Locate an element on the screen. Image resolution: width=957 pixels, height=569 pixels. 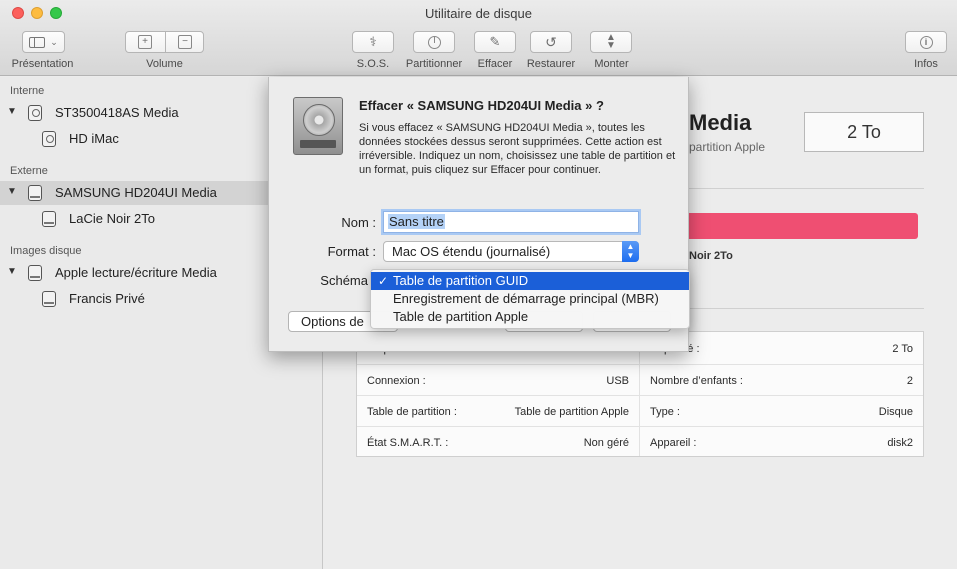
disk-name-heading: Media is located at coordinates (720, 122).